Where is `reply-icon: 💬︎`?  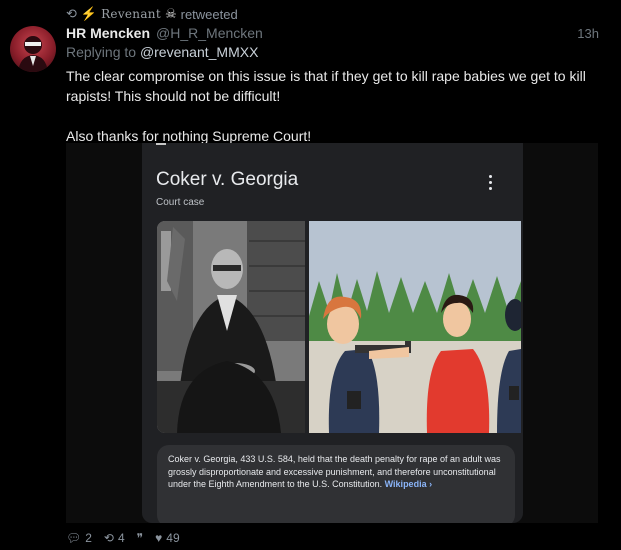 reply-icon: 💬︎ is located at coordinates (74, 538).